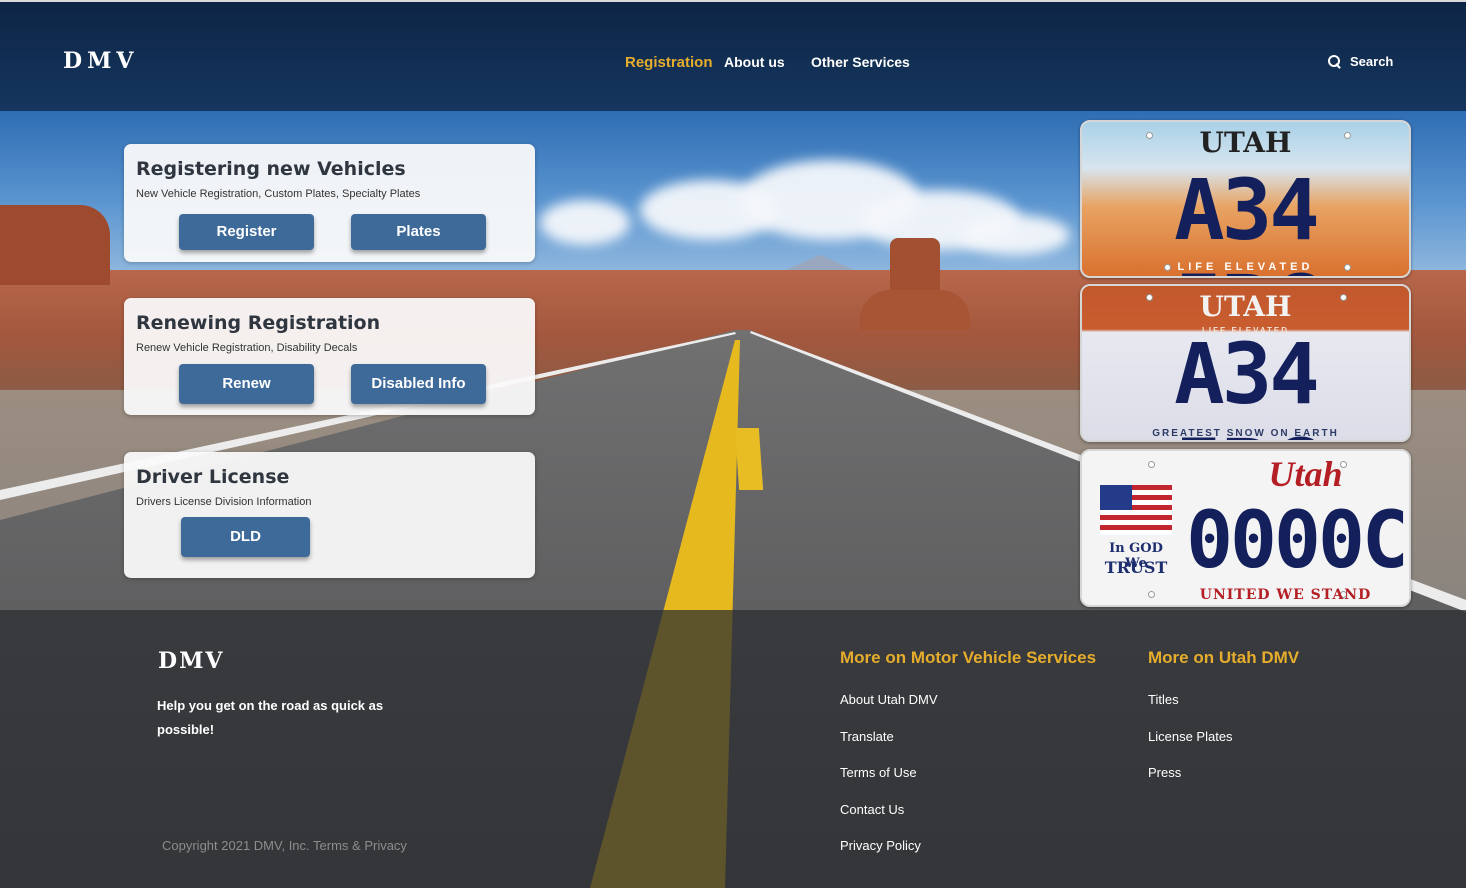 The image size is (1466, 888). What do you see at coordinates (872, 809) in the screenshot?
I see `footer-link-contact-us: Contact Us` at bounding box center [872, 809].